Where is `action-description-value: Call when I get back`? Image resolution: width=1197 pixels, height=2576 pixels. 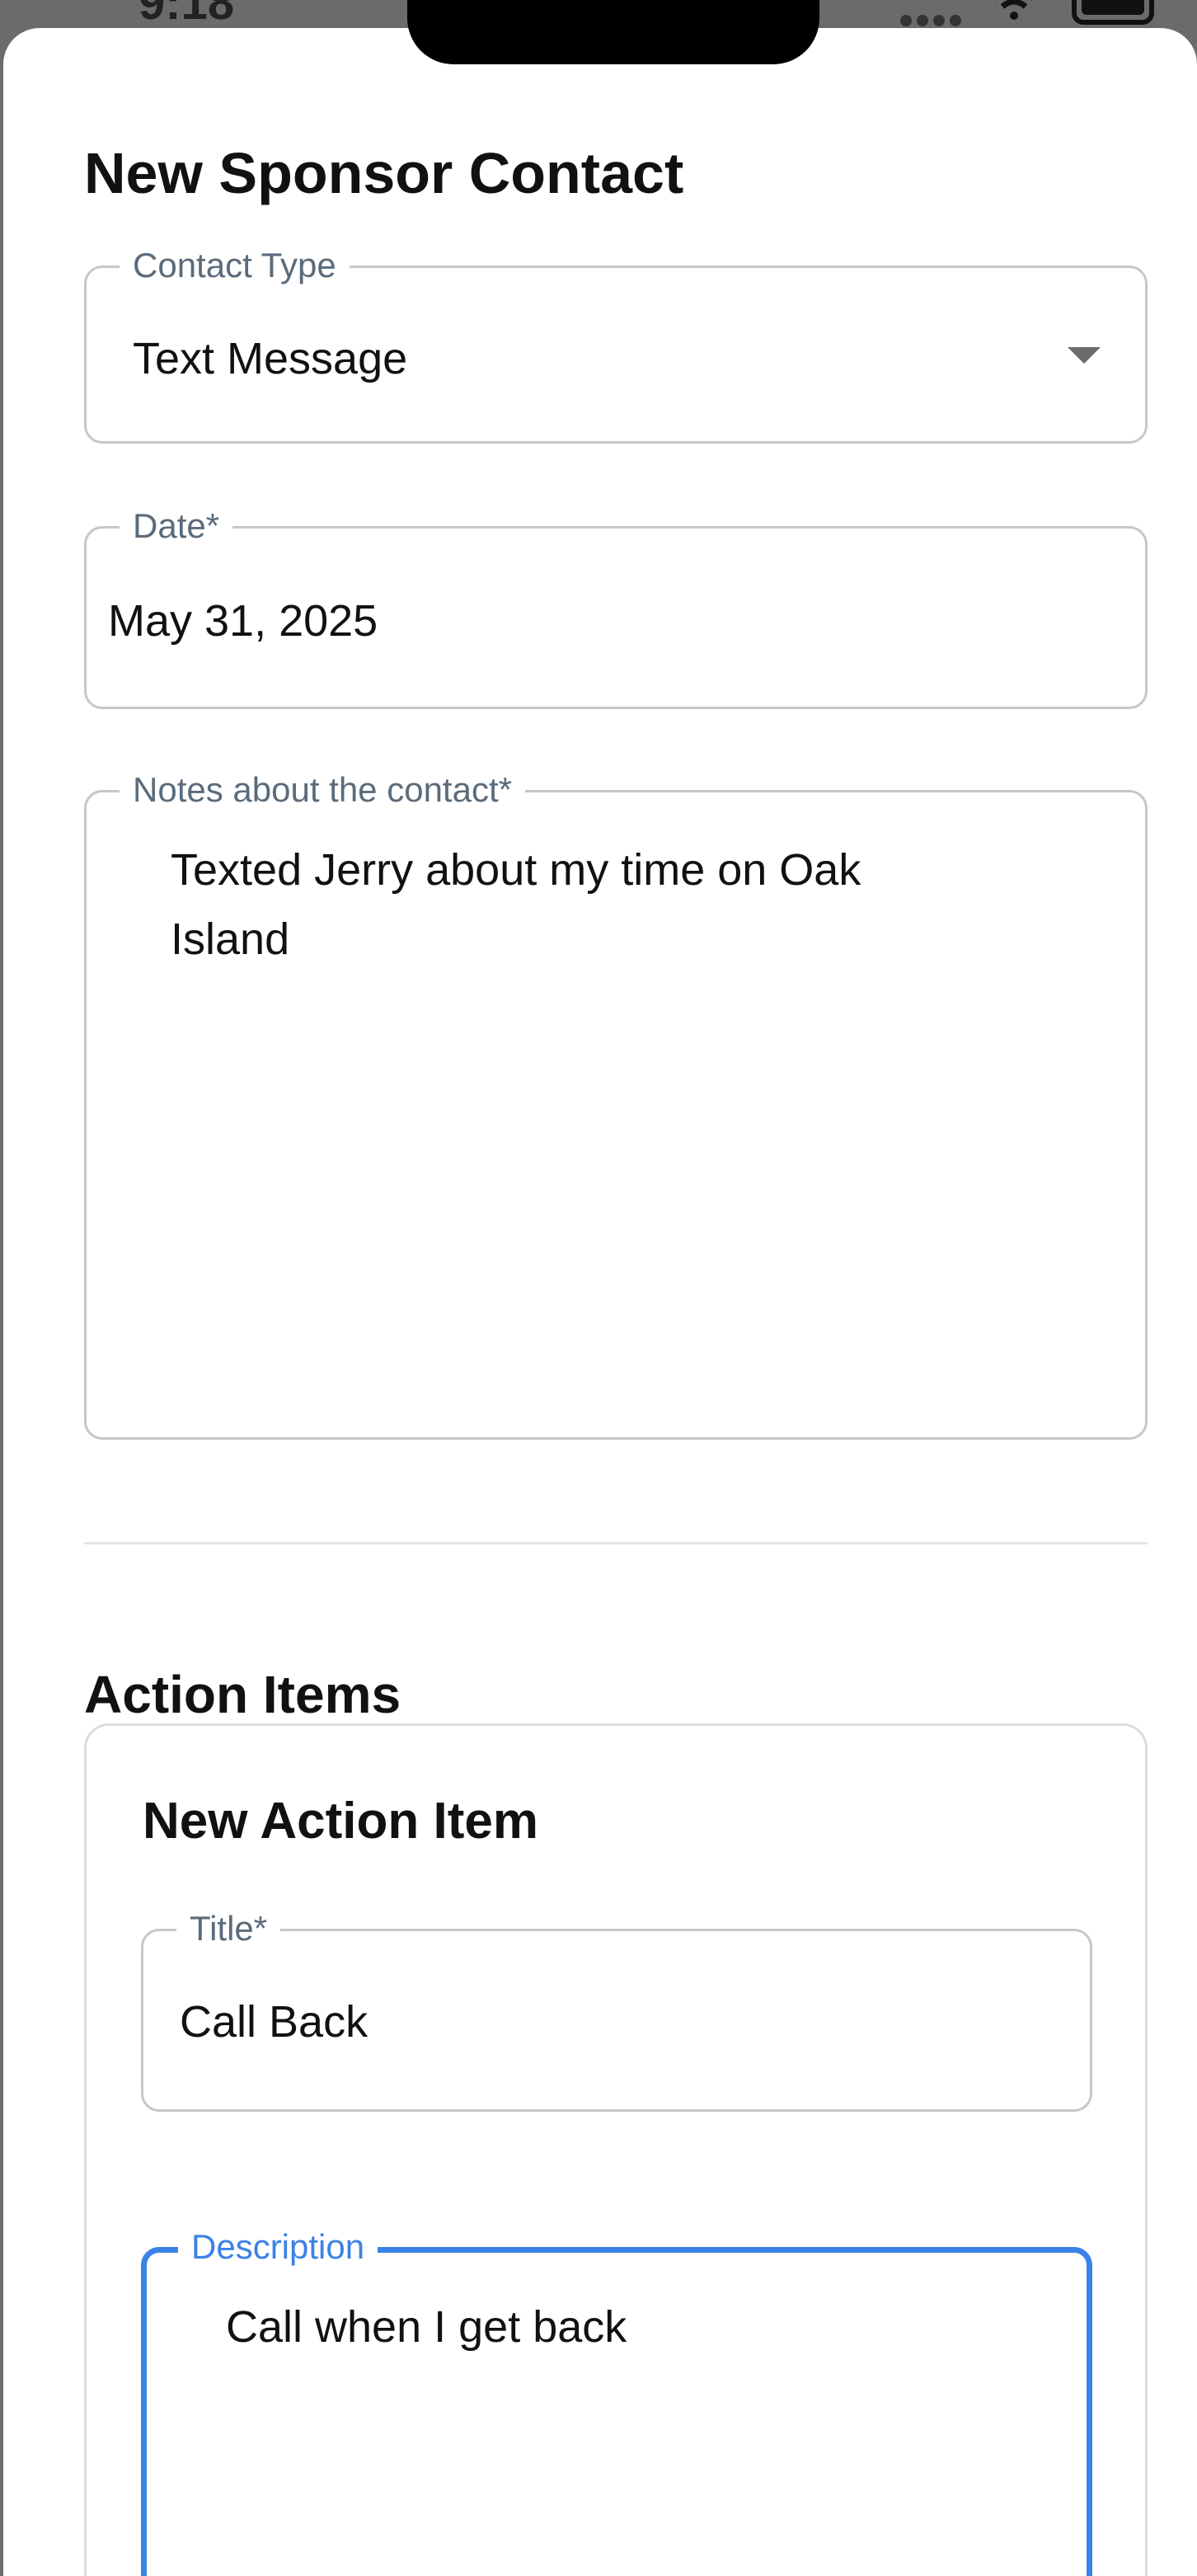
action-description-value: Call when I get back is located at coordinates (426, 2327).